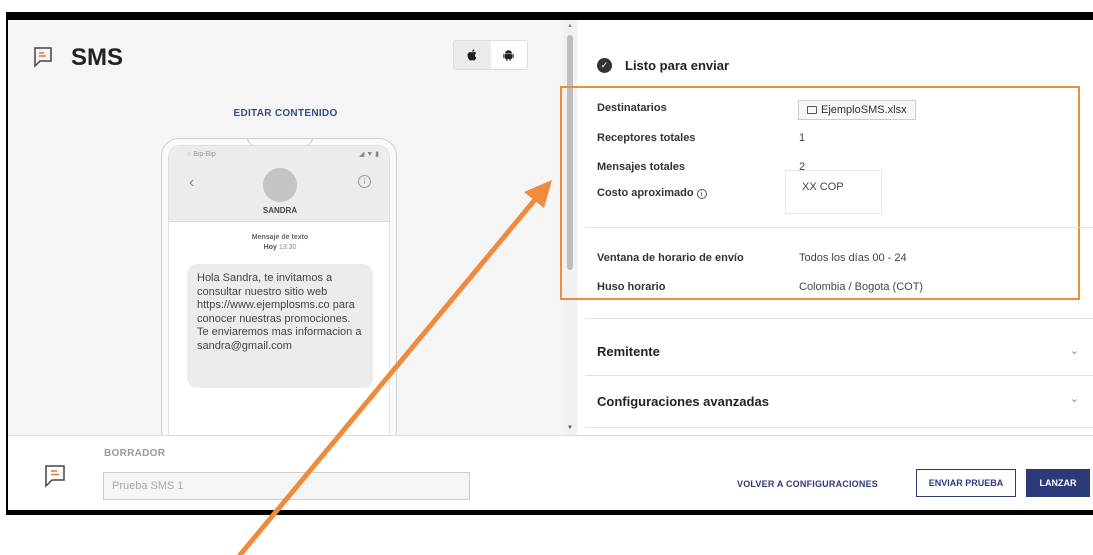 This screenshot has width=1093, height=555. Describe the element at coordinates (280, 237) in the screenshot. I see `message-type-label: Mensaje de texto` at that location.